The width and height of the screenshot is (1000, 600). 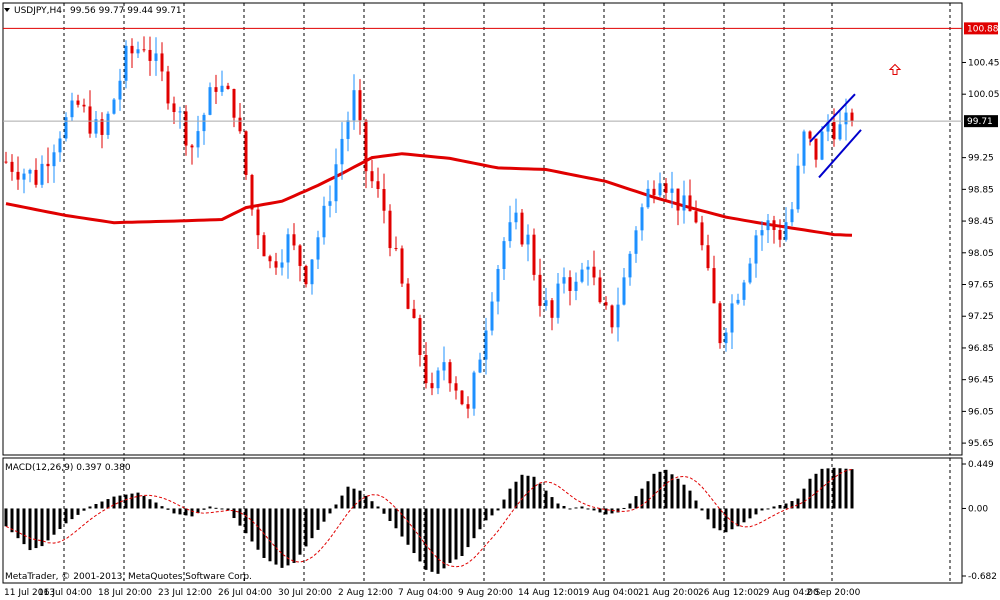 What do you see at coordinates (126, 11) in the screenshot?
I see `ohlc-values: 99.56 99.77 99.44 99.71` at bounding box center [126, 11].